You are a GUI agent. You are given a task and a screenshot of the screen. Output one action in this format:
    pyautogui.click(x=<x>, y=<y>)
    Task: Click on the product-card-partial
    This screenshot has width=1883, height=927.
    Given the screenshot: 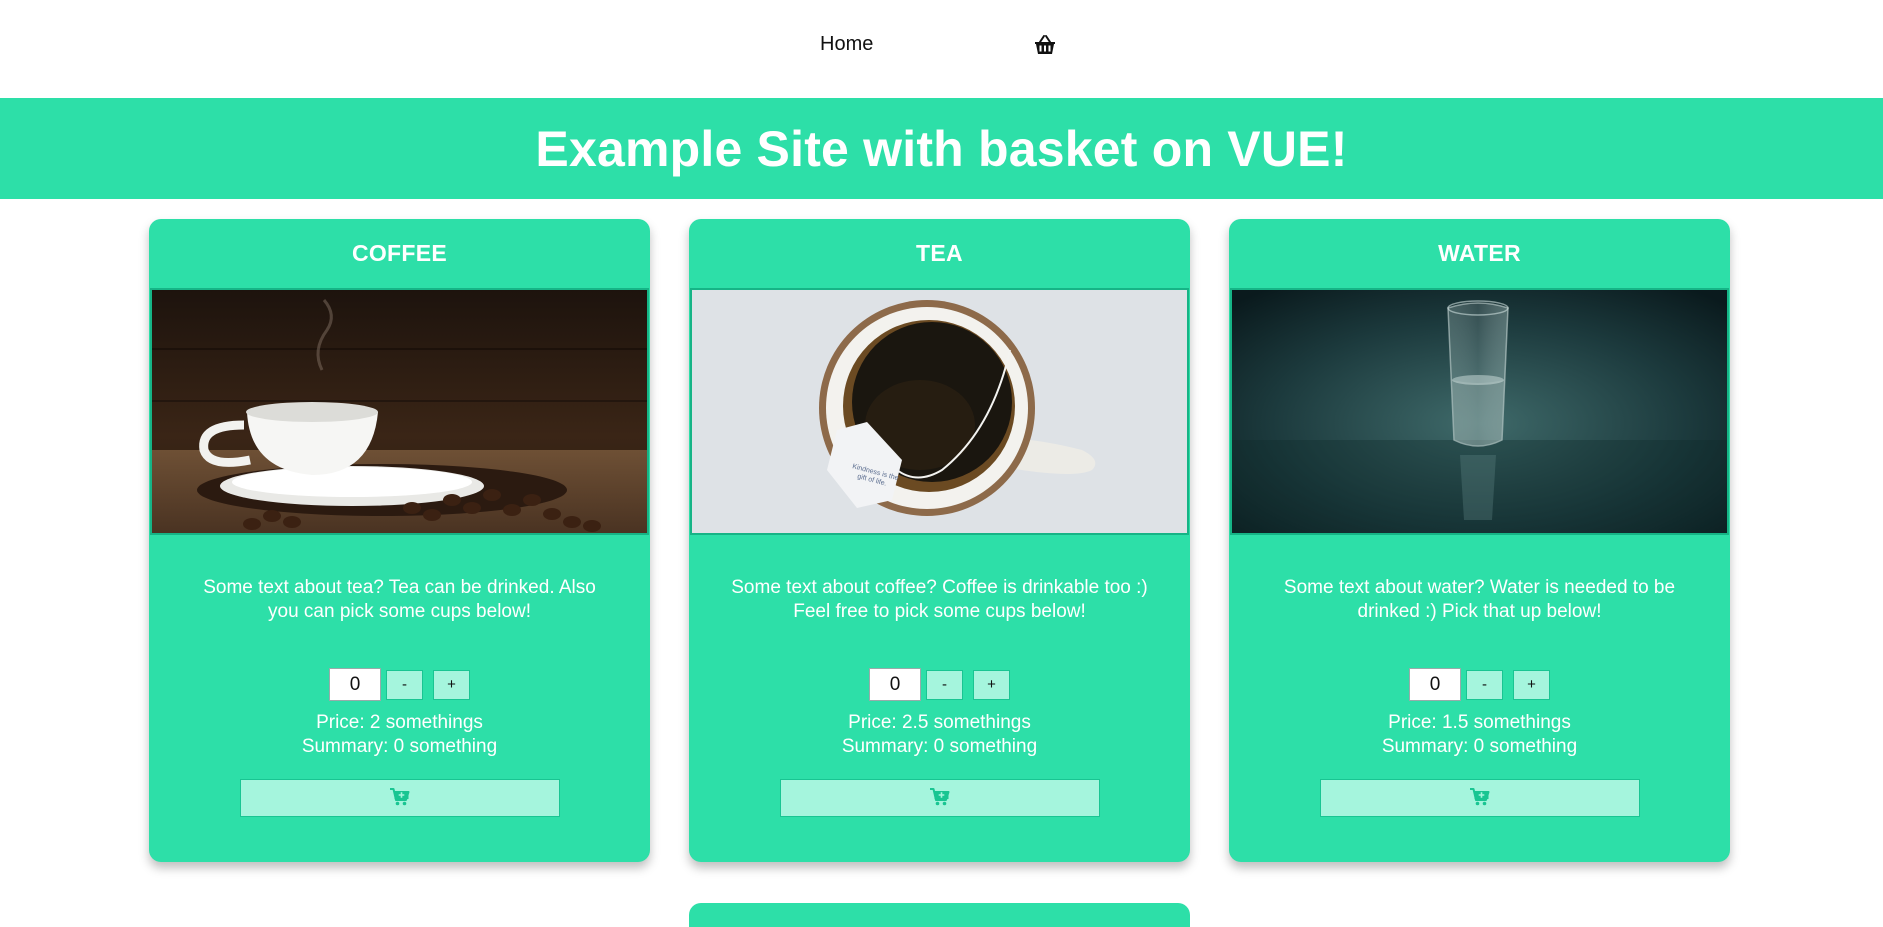 What is the action you would take?
    pyautogui.click(x=939, y=915)
    